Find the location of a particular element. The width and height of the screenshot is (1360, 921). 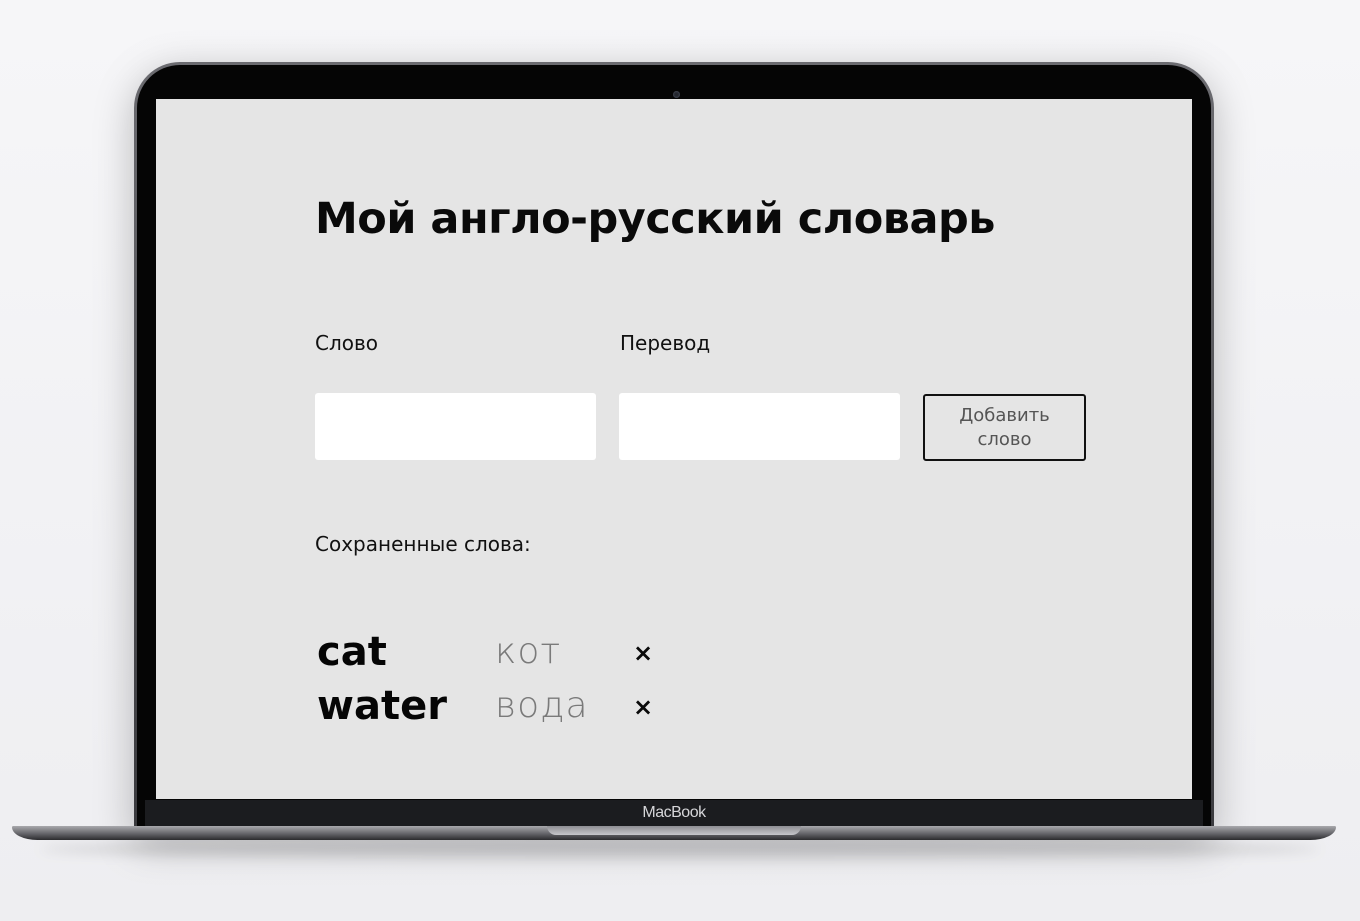

device-brand-label: MacBook is located at coordinates (674, 812).